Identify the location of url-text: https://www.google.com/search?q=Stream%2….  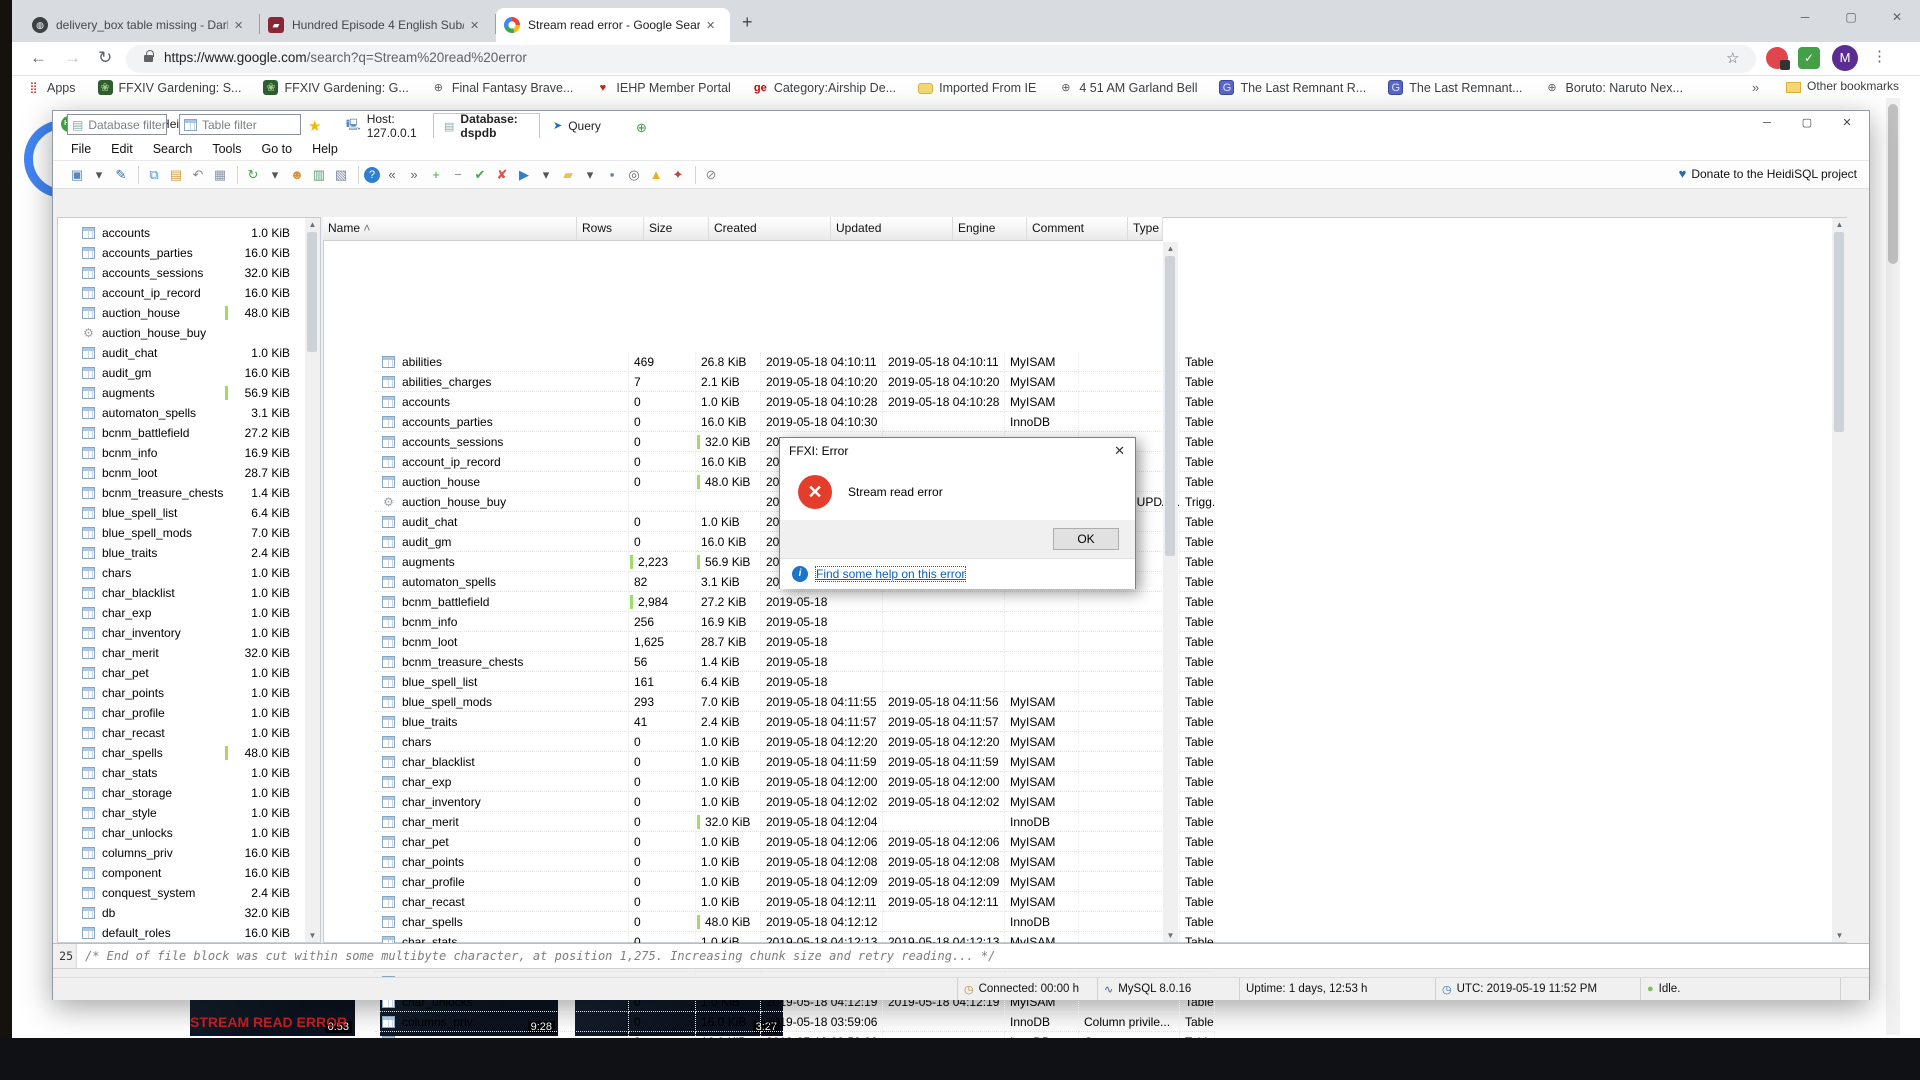
(345, 57).